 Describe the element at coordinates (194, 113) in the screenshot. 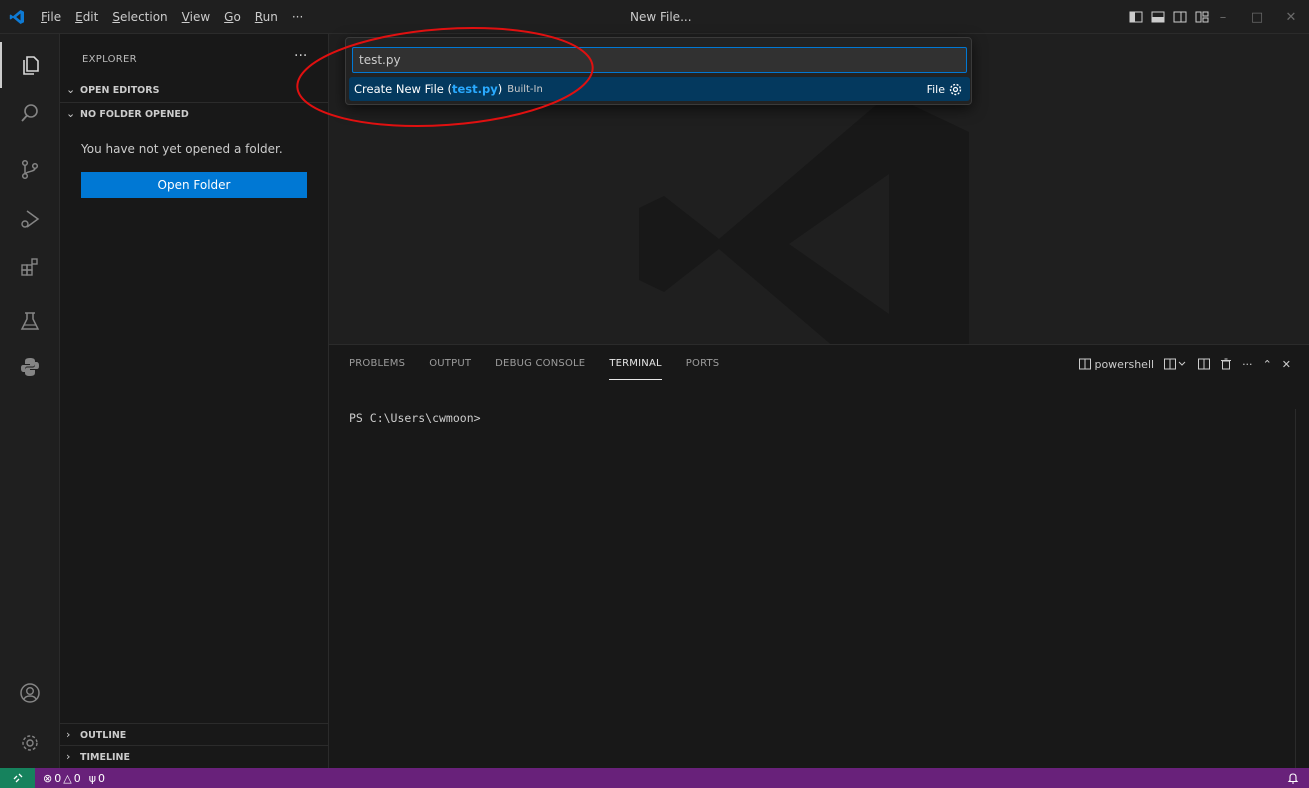

I see `section-no-folder-opened: ⌄ NO FOLDER OPENED` at that location.